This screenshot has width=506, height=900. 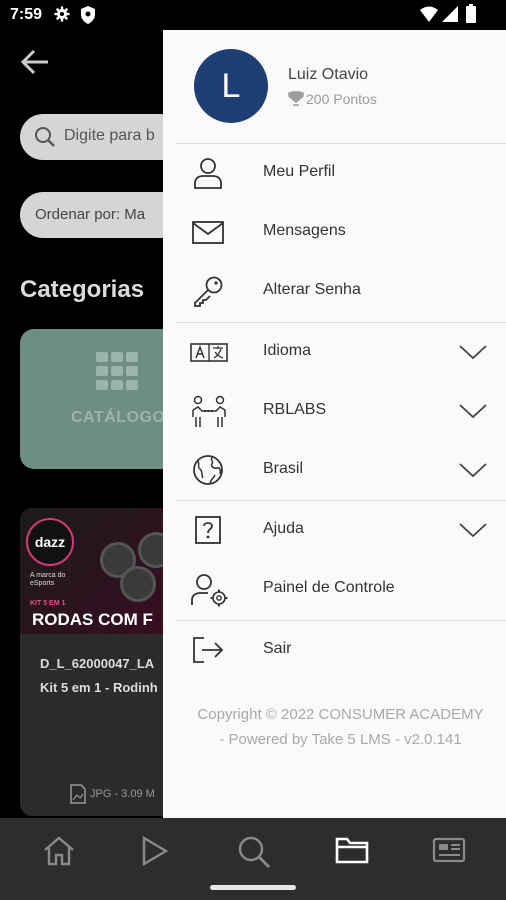 I want to click on wifi-icon, so click(x=429, y=16).